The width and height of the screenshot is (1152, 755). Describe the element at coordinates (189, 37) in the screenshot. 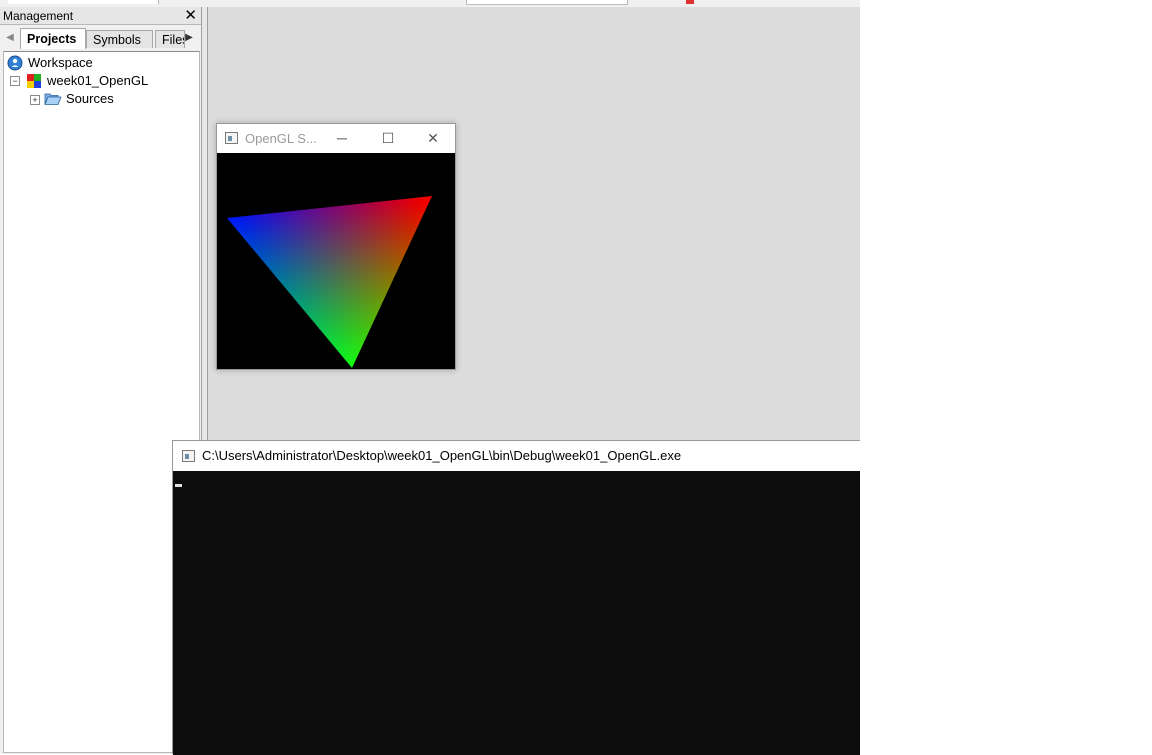

I see `tab-scroll-right-icon: ▶` at that location.